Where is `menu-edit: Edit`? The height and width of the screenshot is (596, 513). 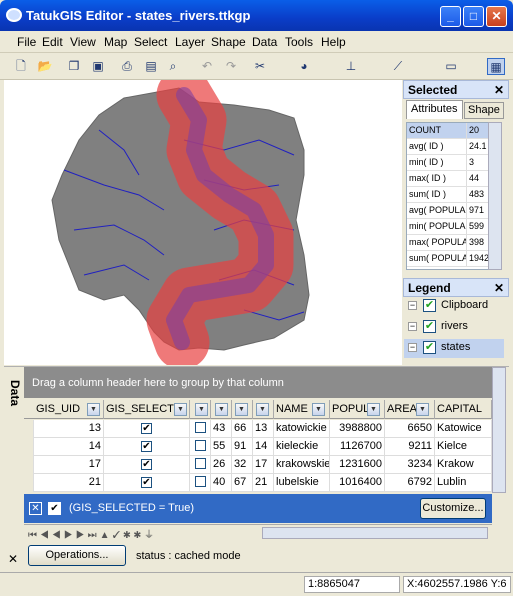
menu-edit: Edit is located at coordinates (52, 42).